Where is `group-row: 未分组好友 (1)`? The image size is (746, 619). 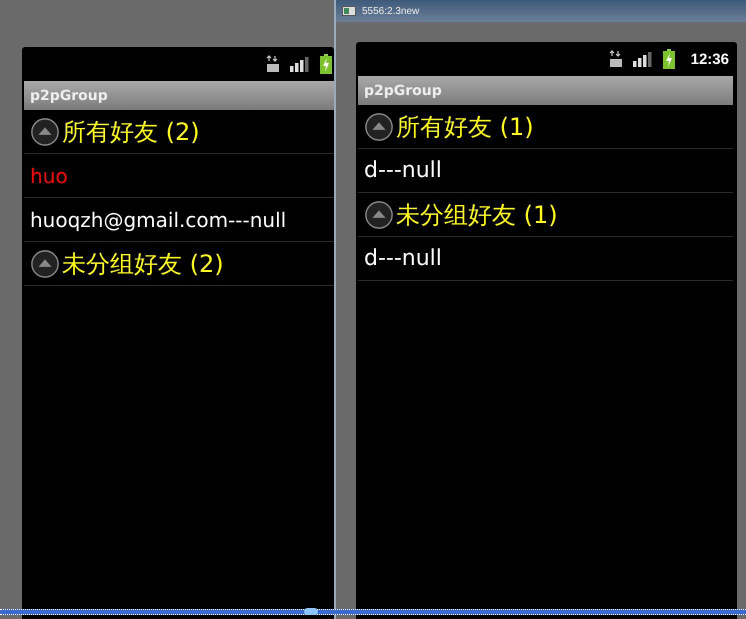
group-row: 未分组好友 (1) is located at coordinates (545, 215).